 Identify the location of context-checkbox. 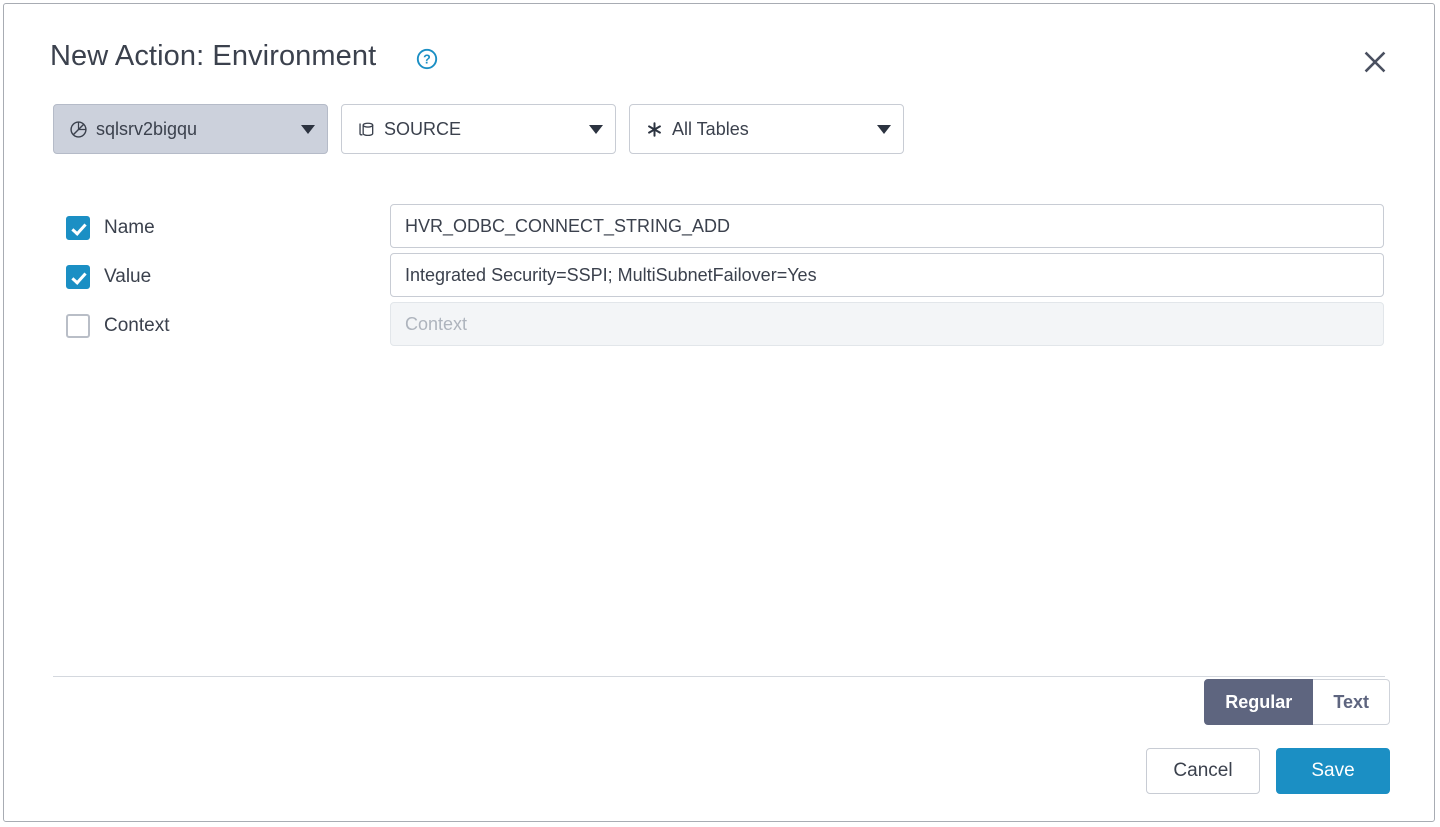
(78, 326).